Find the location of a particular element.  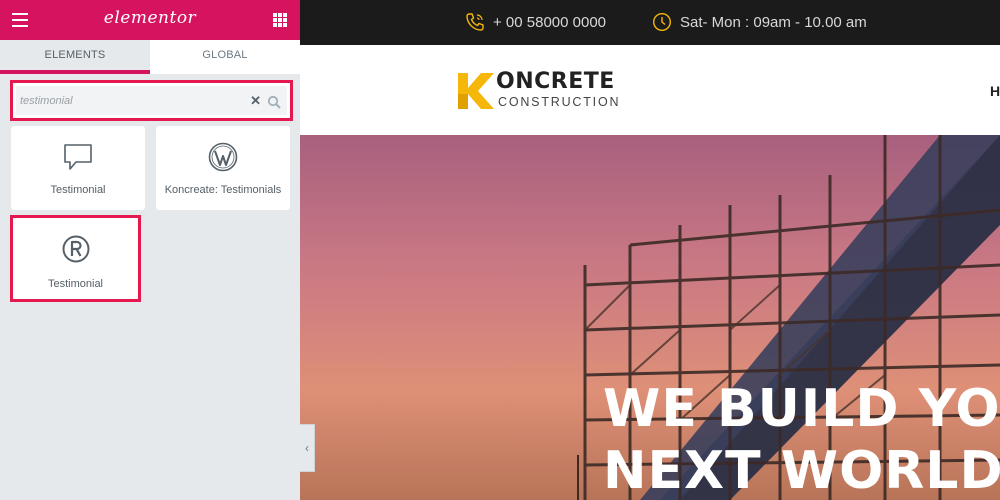

widget-testimonial-registered: Testimonial is located at coordinates (75, 258).